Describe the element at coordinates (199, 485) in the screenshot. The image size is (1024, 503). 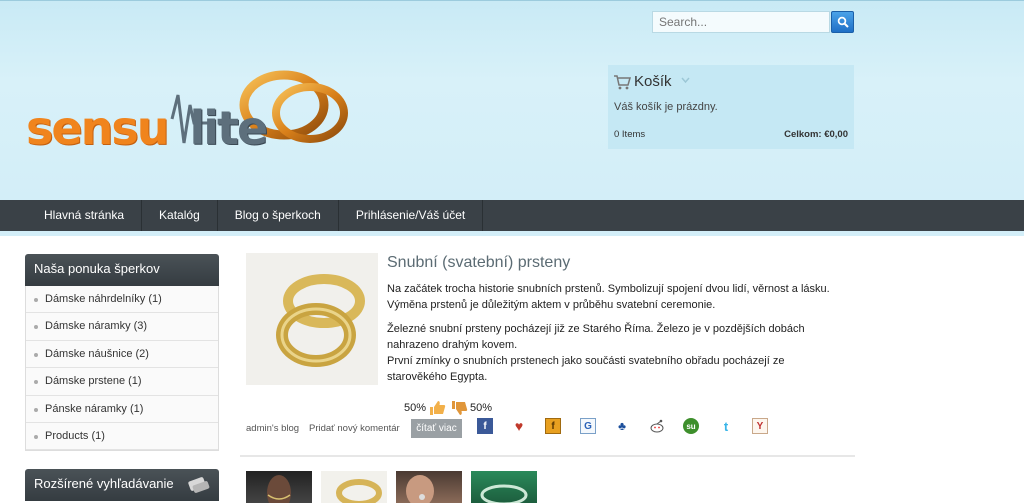
I see `search-tools-icon` at that location.